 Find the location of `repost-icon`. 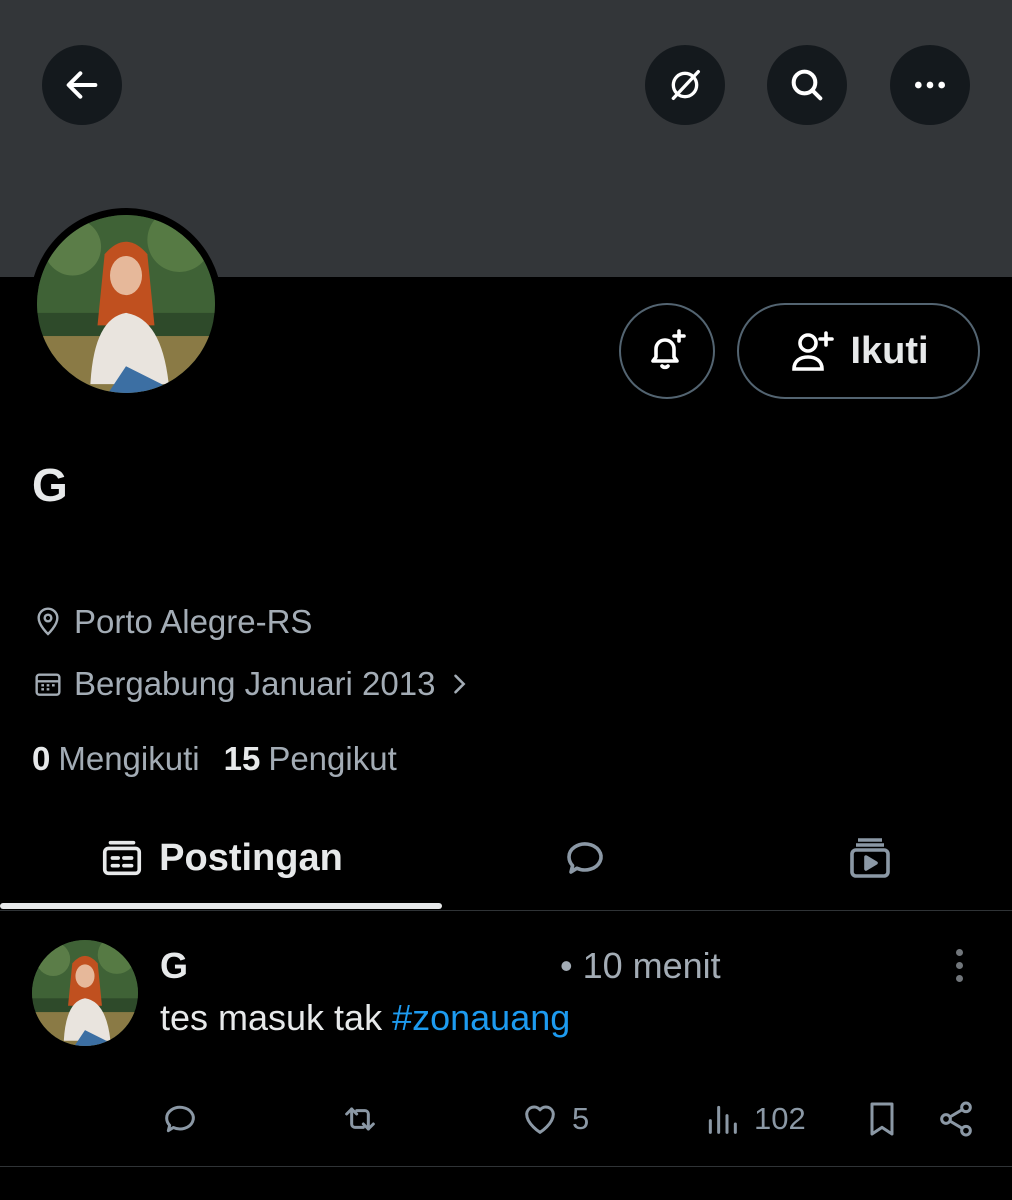

repost-icon is located at coordinates (360, 1119).